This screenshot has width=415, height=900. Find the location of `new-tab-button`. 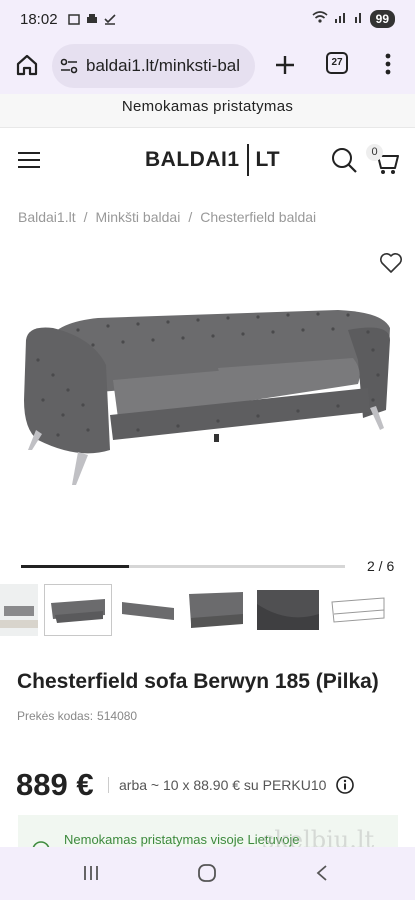

new-tab-button is located at coordinates (285, 65).